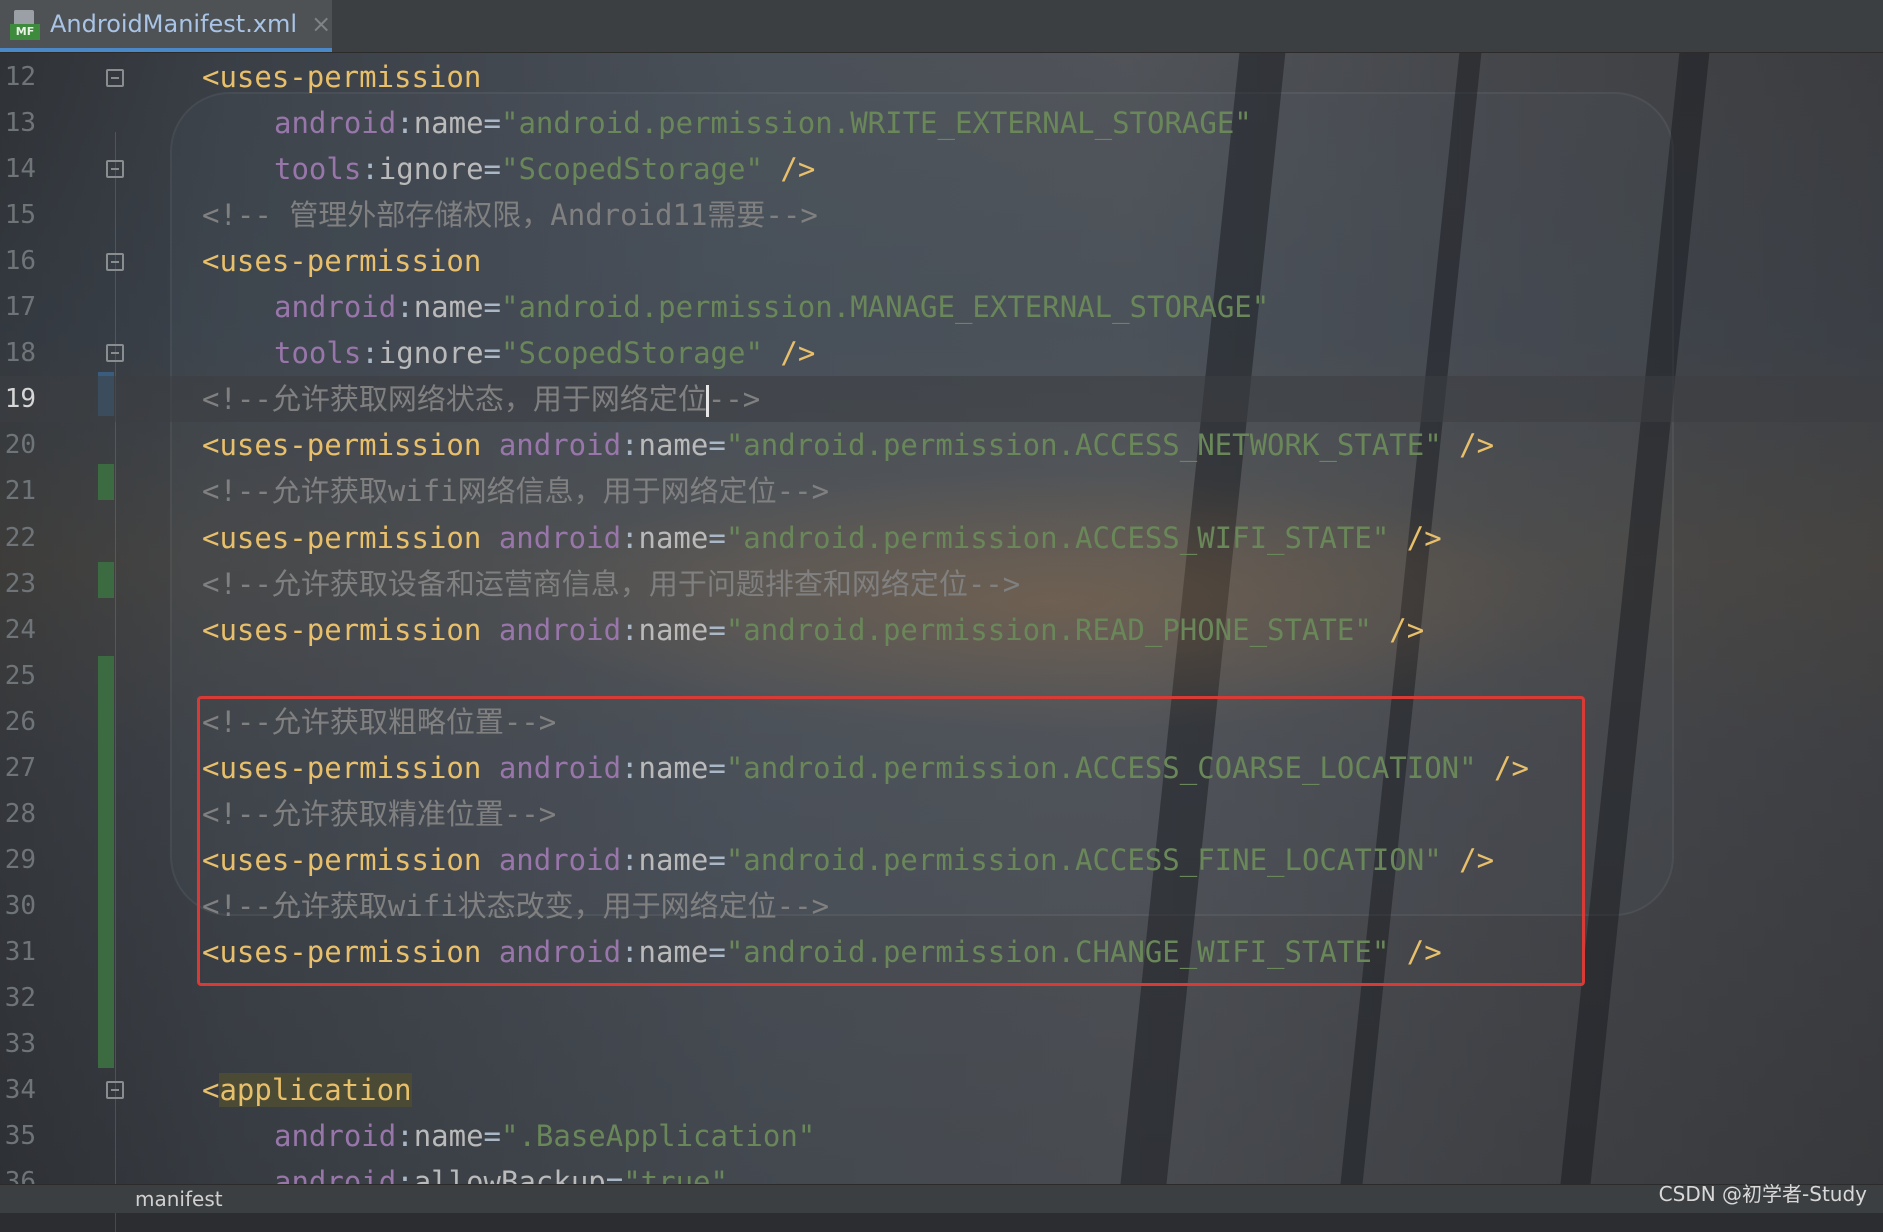  Describe the element at coordinates (20, 1136) in the screenshot. I see `line-number: 35` at that location.